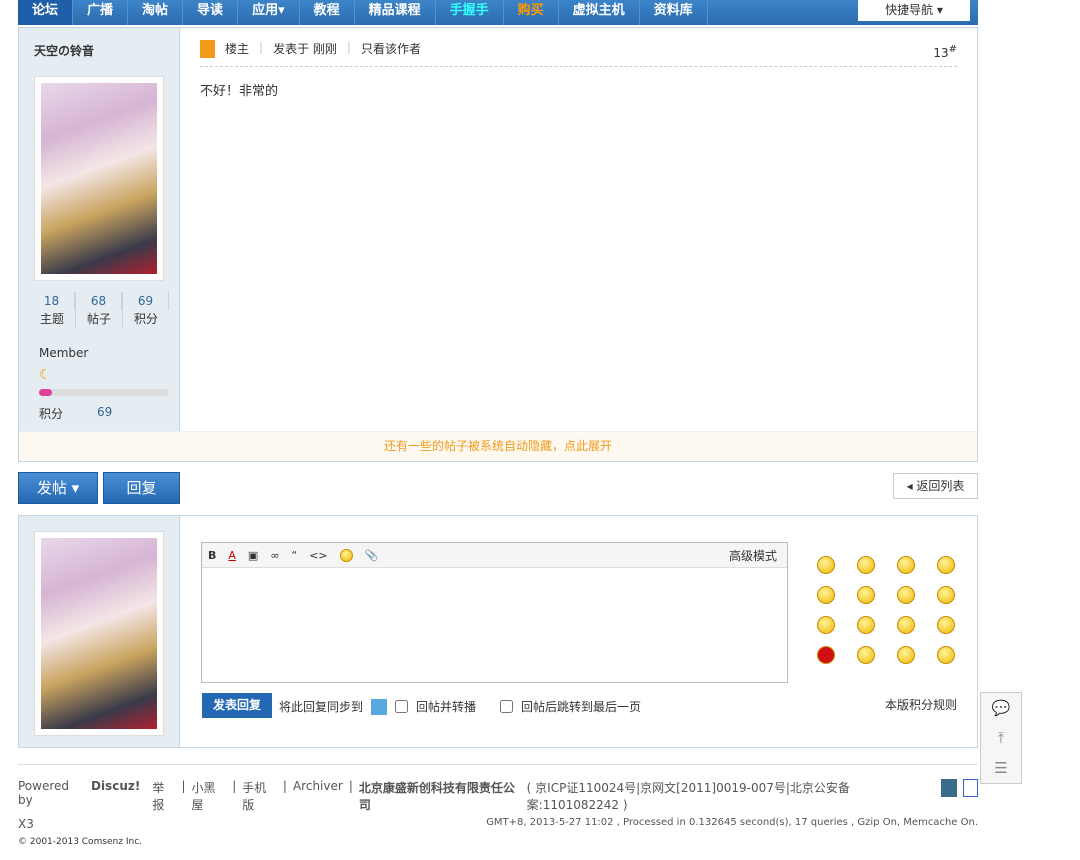  I want to click on nav-item: 导读, so click(211, 12).